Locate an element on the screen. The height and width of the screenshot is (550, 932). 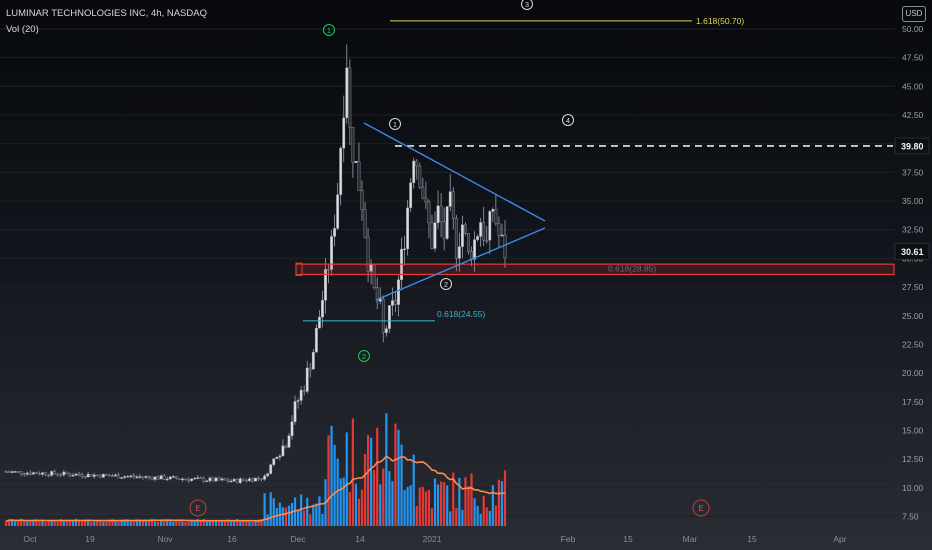
x-tick-label: 16 is located at coordinates (232, 539).